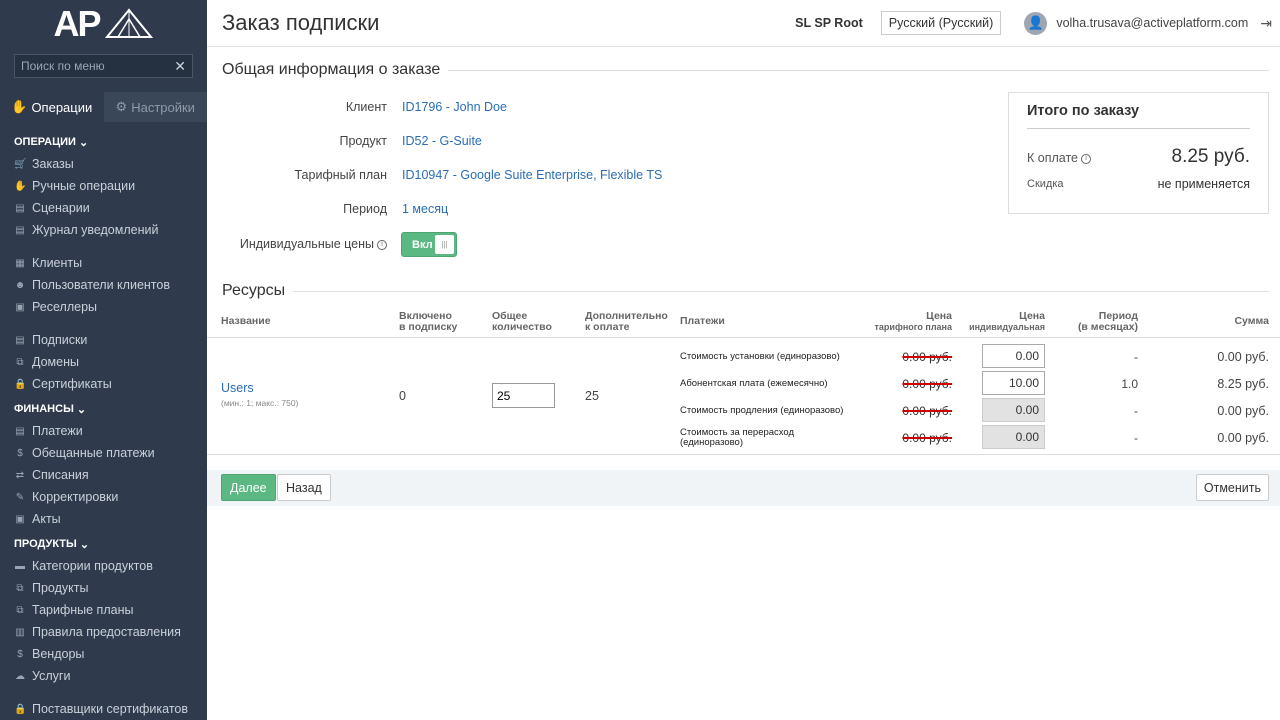  Describe the element at coordinates (237, 388) in the screenshot. I see `resource-name-link: Users` at that location.